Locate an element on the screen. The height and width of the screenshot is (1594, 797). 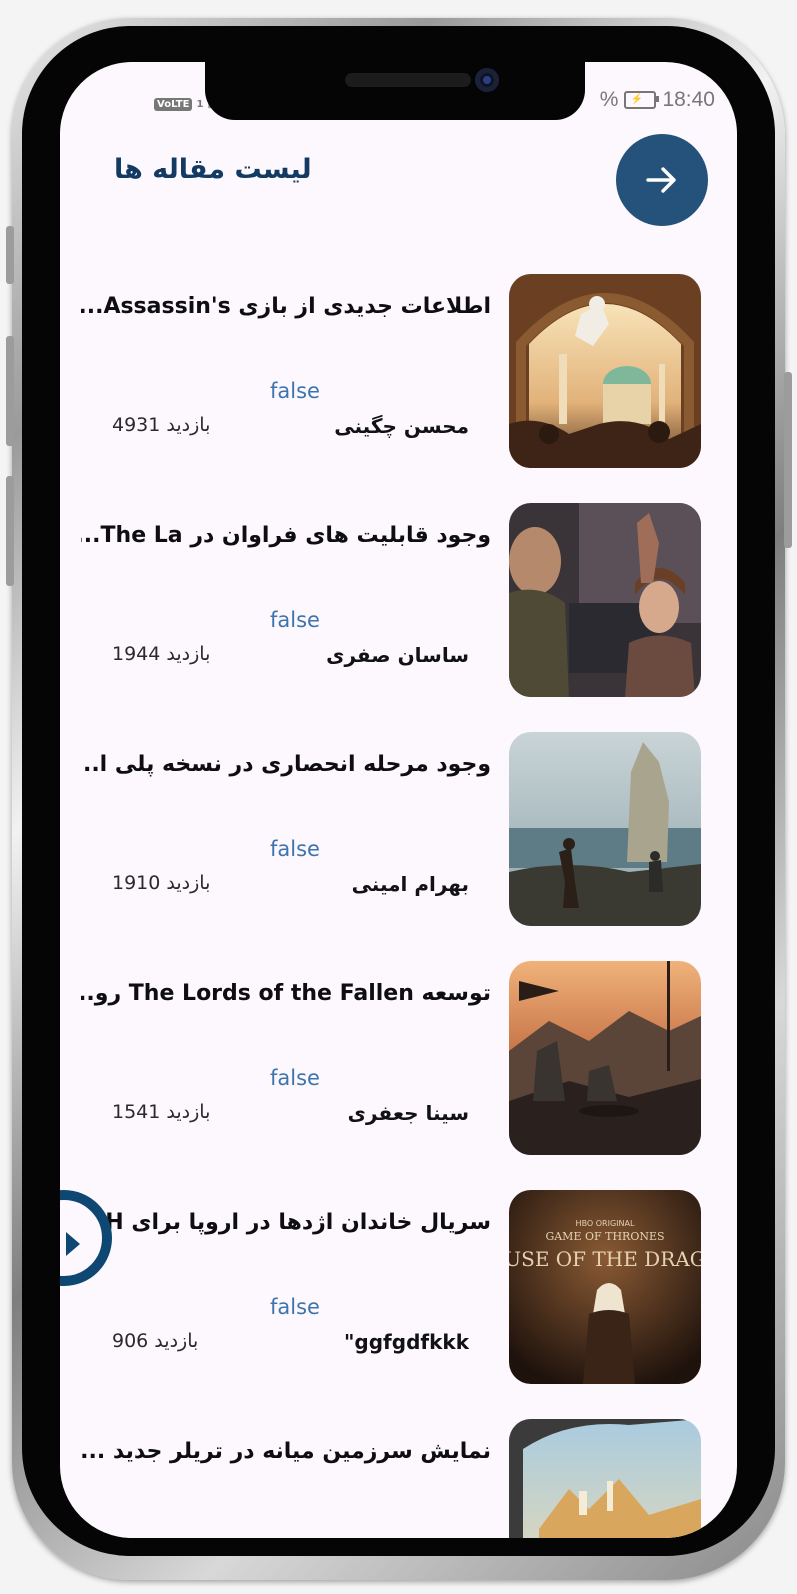
article-author: محسن چگینی is located at coordinates (401, 426).